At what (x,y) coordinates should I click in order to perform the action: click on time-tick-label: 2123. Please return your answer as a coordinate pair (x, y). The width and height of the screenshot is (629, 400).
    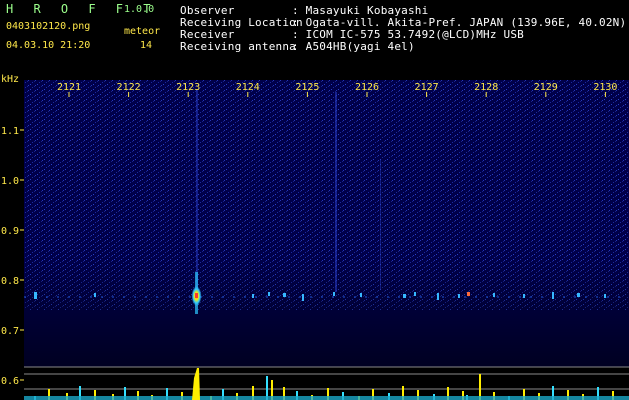
    Looking at the image, I should click on (188, 87).